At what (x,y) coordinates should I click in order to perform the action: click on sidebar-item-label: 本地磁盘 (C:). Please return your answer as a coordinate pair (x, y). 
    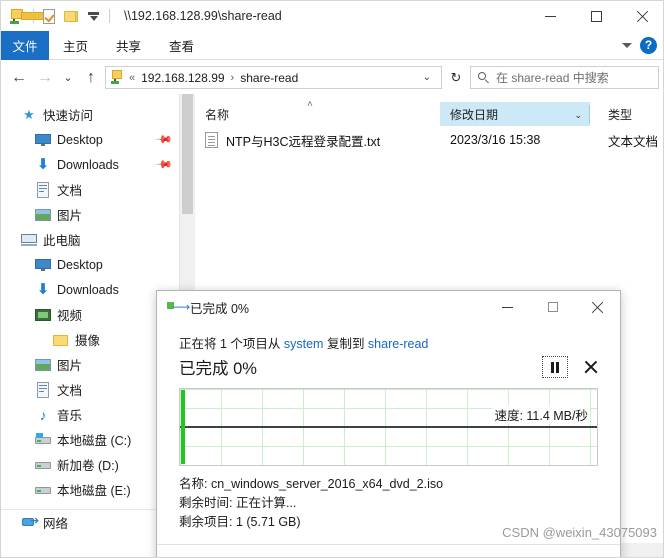
    Looking at the image, I should click on (94, 441).